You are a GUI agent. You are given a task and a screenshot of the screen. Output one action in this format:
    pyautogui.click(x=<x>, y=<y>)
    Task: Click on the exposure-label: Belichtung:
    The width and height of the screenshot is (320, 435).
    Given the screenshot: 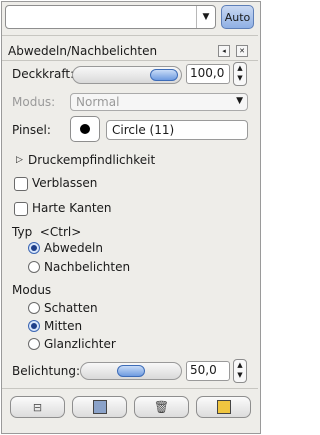 What is the action you would take?
    pyautogui.click(x=46, y=371)
    